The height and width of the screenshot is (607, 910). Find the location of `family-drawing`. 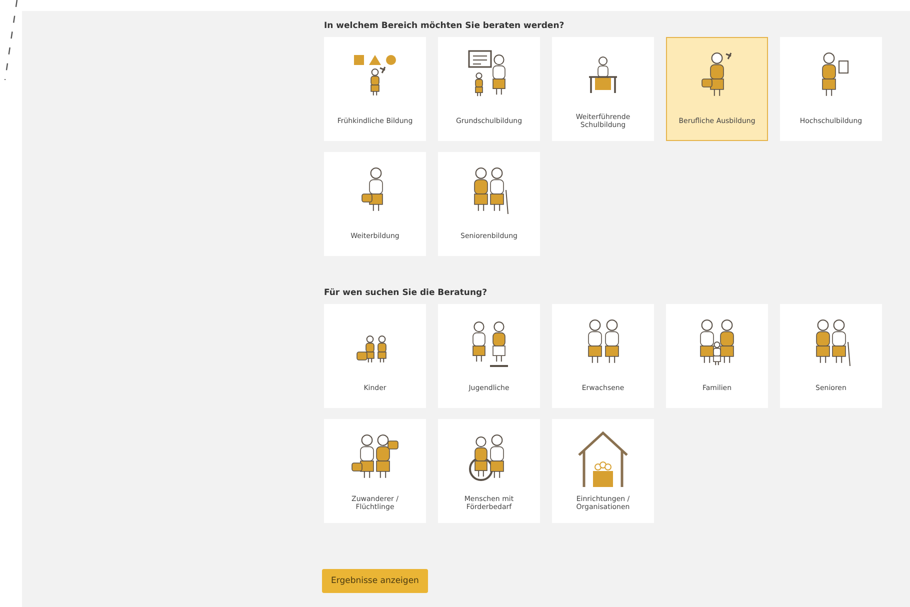

family-drawing is located at coordinates (717, 343).